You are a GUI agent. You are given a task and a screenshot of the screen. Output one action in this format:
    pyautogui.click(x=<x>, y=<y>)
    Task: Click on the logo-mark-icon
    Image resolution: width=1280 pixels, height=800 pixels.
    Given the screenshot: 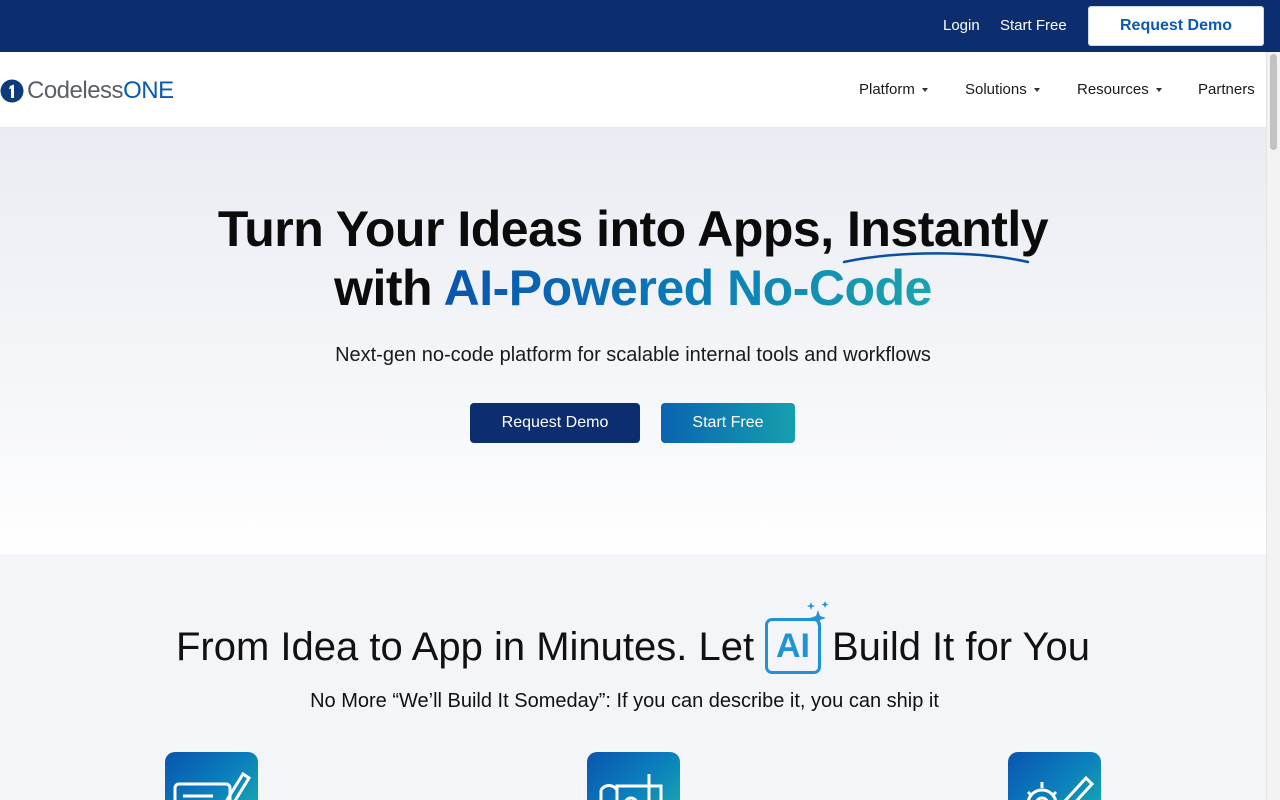 What is the action you would take?
    pyautogui.click(x=12, y=91)
    